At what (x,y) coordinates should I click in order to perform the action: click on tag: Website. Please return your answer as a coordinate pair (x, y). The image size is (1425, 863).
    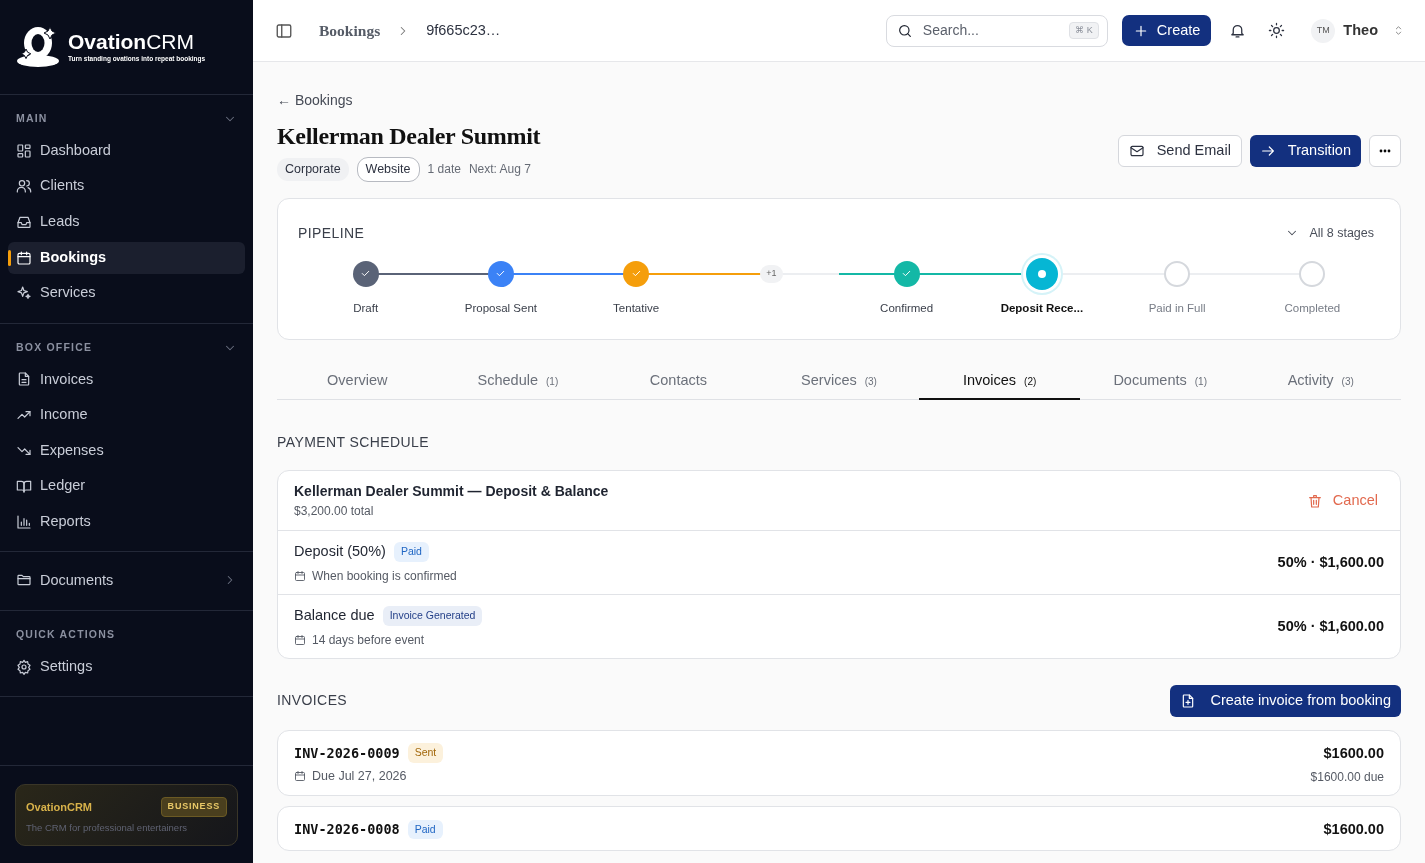
    Looking at the image, I should click on (388, 169).